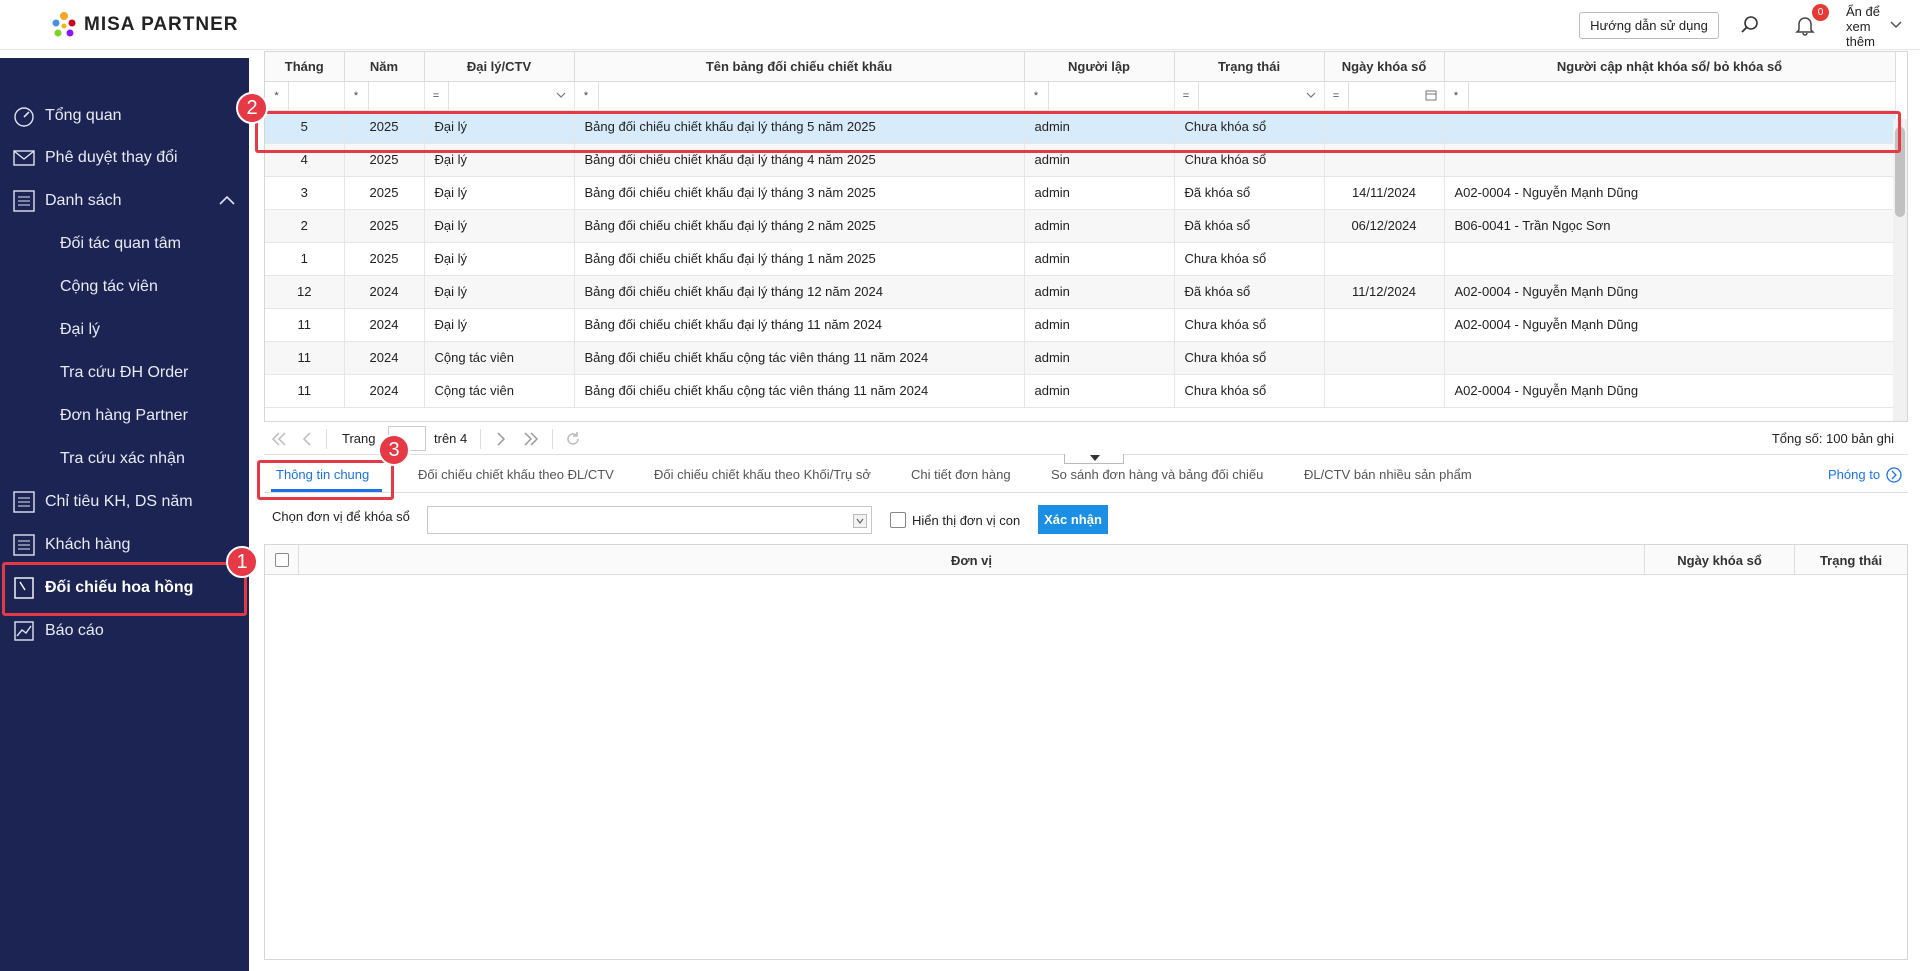 The image size is (1920, 971). Describe the element at coordinates (394, 450) in the screenshot. I see `callout-badge-3: 3` at that location.